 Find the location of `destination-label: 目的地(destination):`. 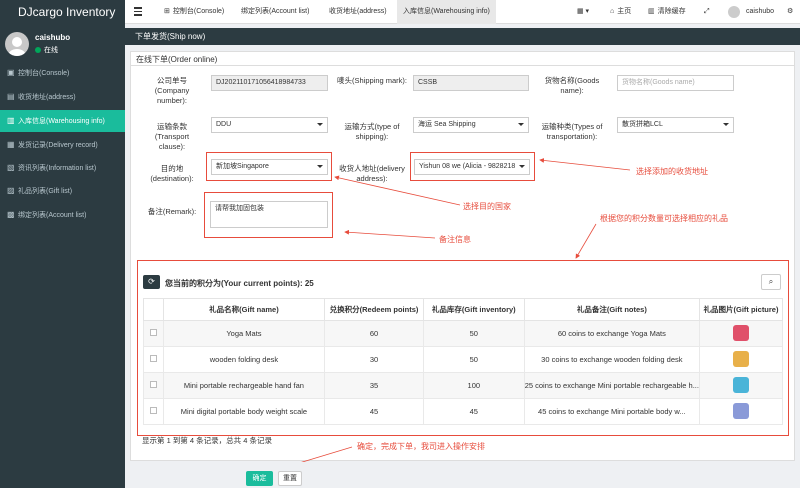

destination-label: 目的地(destination): is located at coordinates (172, 173).